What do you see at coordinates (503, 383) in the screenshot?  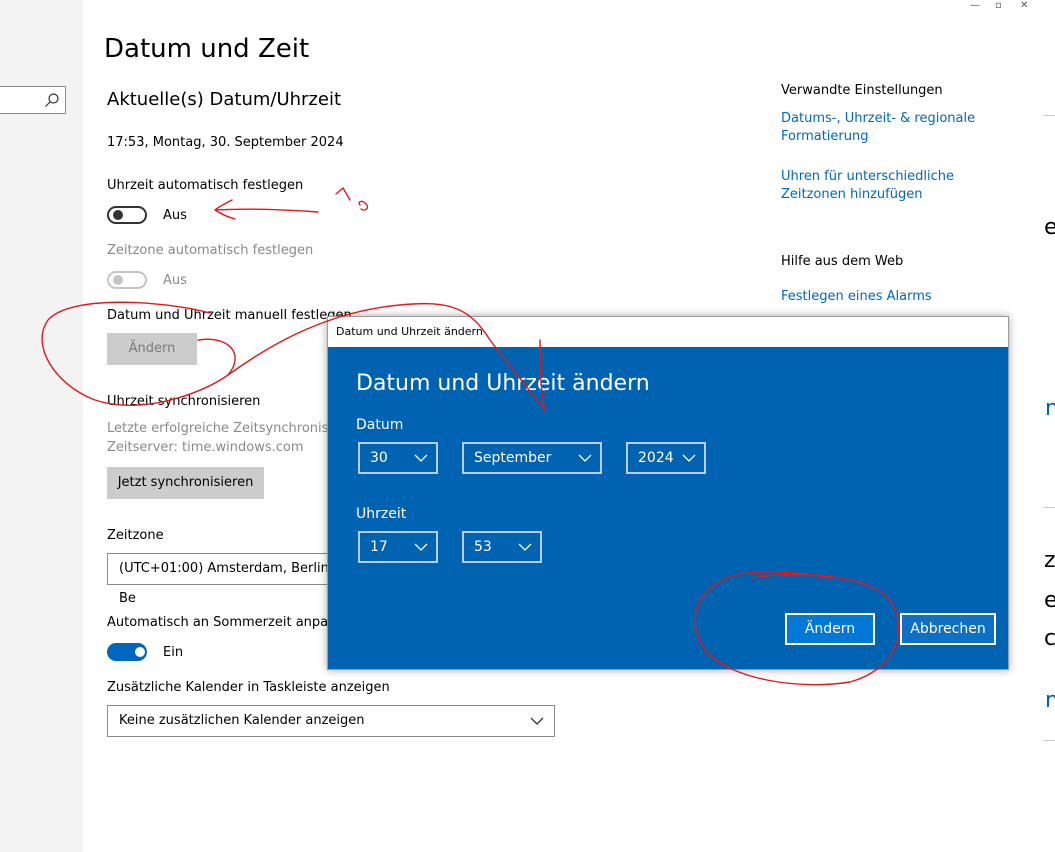 I see `dialog-heading: Datum und Uhrzeit ändern` at bounding box center [503, 383].